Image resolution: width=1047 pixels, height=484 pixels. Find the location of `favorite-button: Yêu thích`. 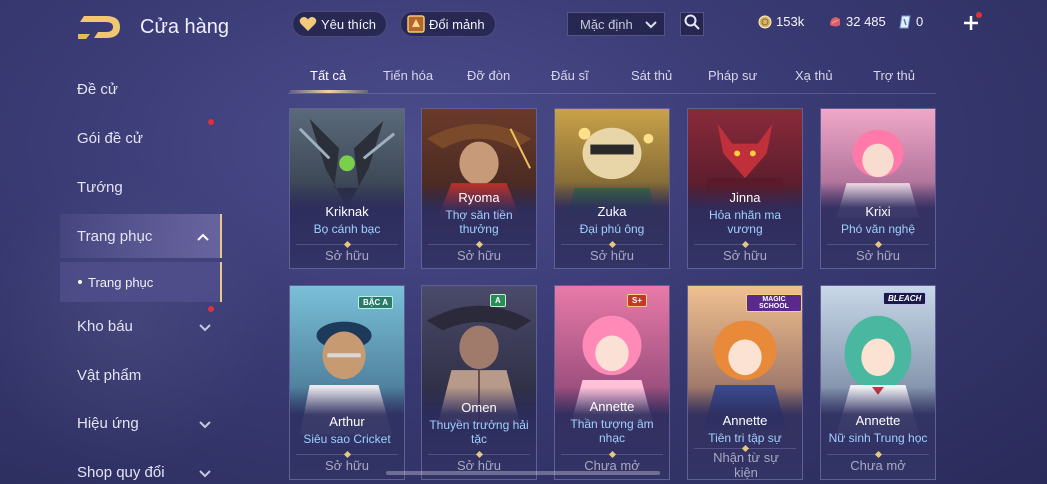

favorite-button: Yêu thích is located at coordinates (339, 24).